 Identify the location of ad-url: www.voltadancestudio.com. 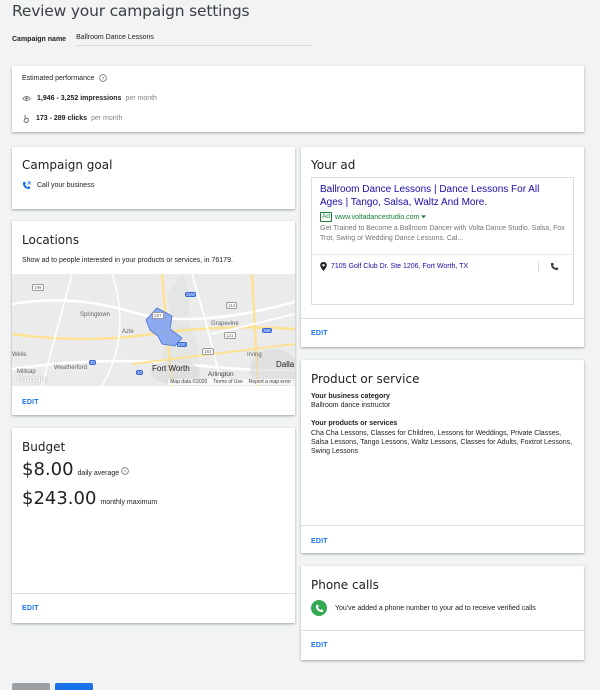
(377, 217).